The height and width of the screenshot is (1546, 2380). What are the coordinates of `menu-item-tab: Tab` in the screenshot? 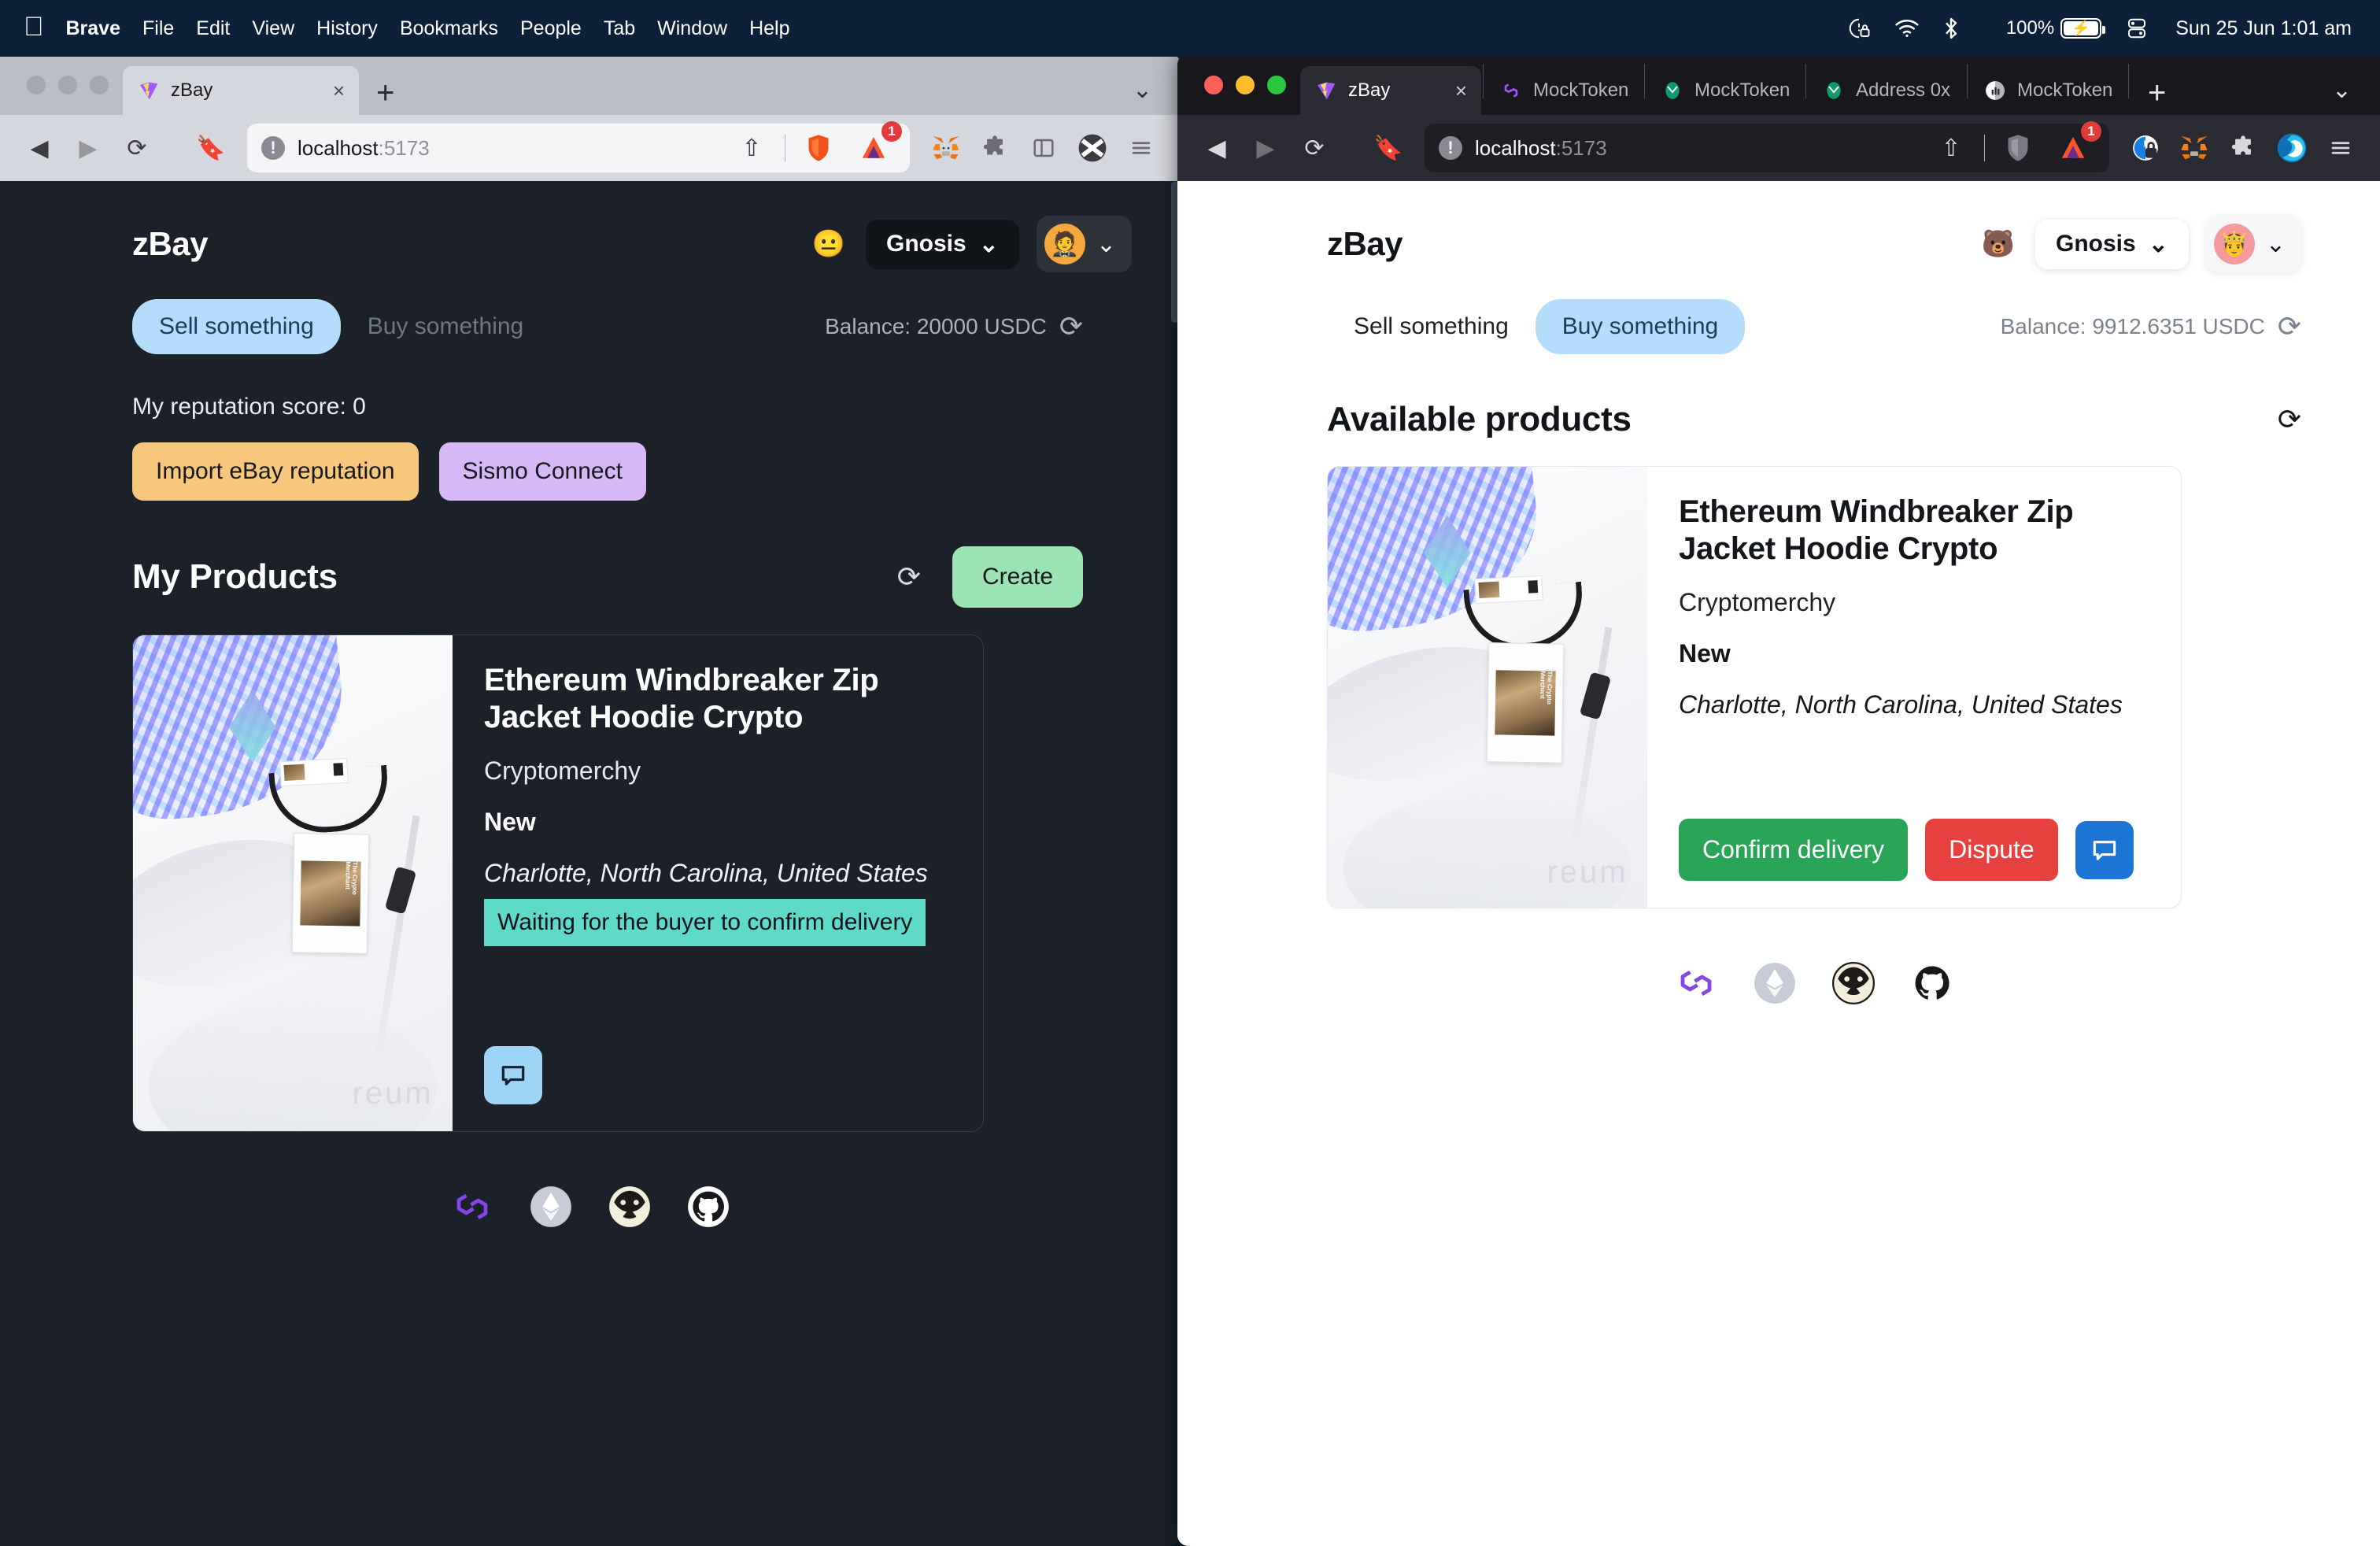 It's located at (619, 28).